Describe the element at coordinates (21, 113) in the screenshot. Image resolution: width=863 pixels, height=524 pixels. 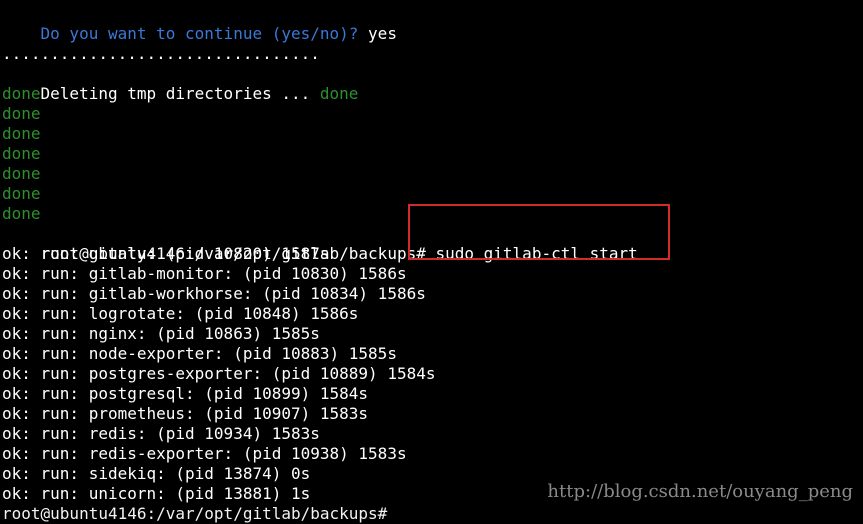
I see `done-line-2: done` at that location.